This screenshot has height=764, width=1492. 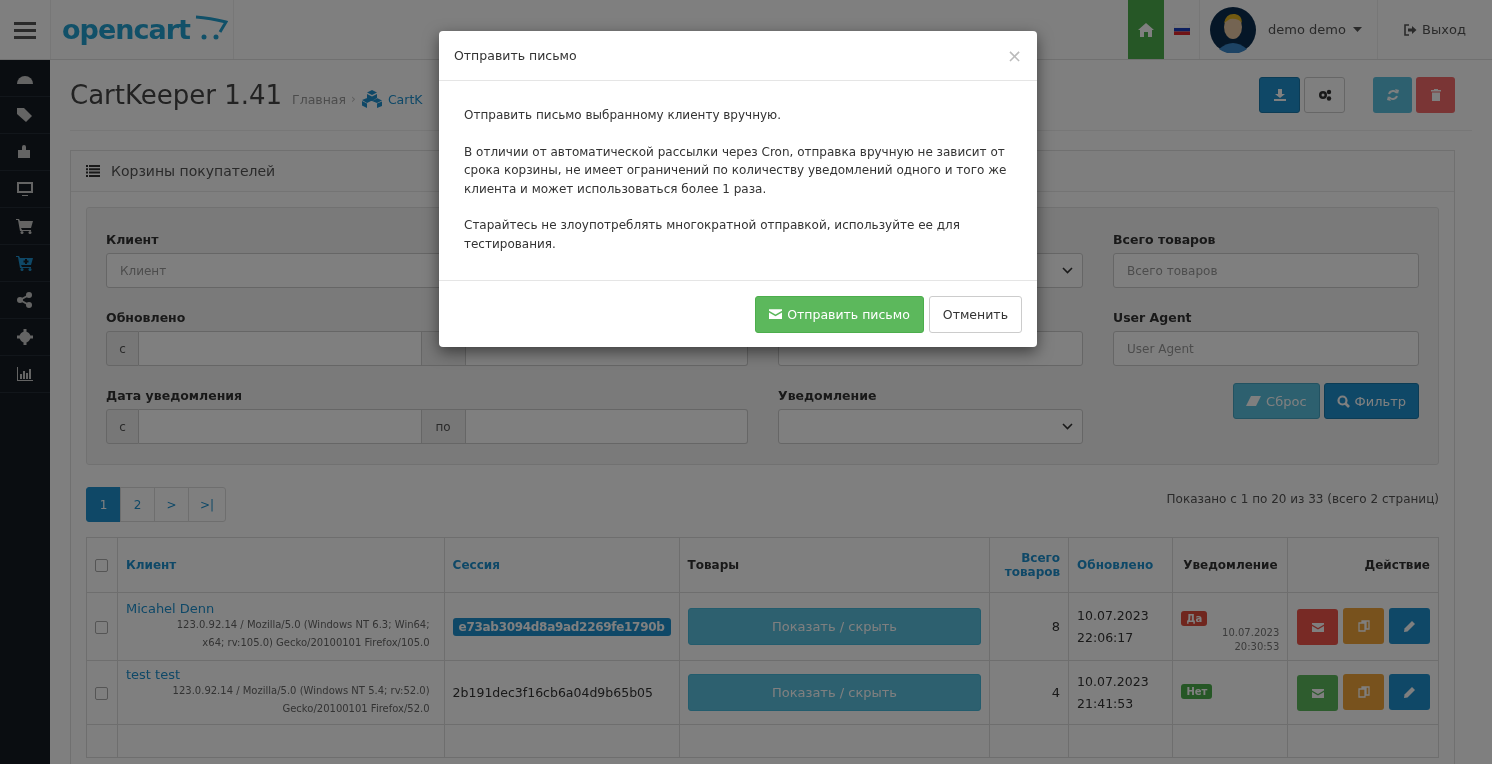 What do you see at coordinates (827, 395) in the screenshot?
I see `field-label: Уведомление` at bounding box center [827, 395].